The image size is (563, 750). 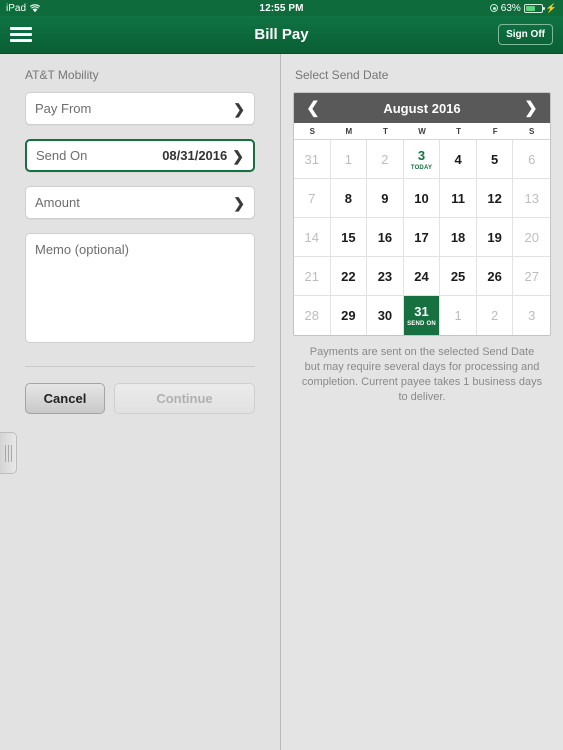 I want to click on pay-from-field: Pay From ❯, so click(x=140, y=108).